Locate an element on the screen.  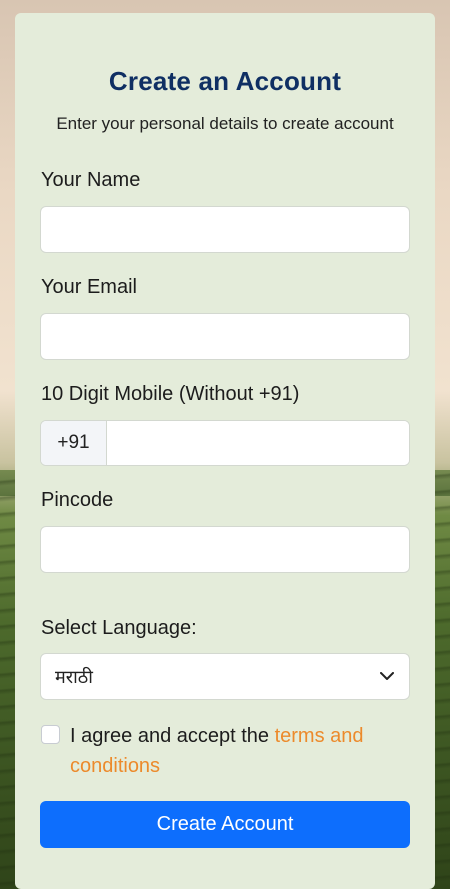
terms-checkbox is located at coordinates (50, 734).